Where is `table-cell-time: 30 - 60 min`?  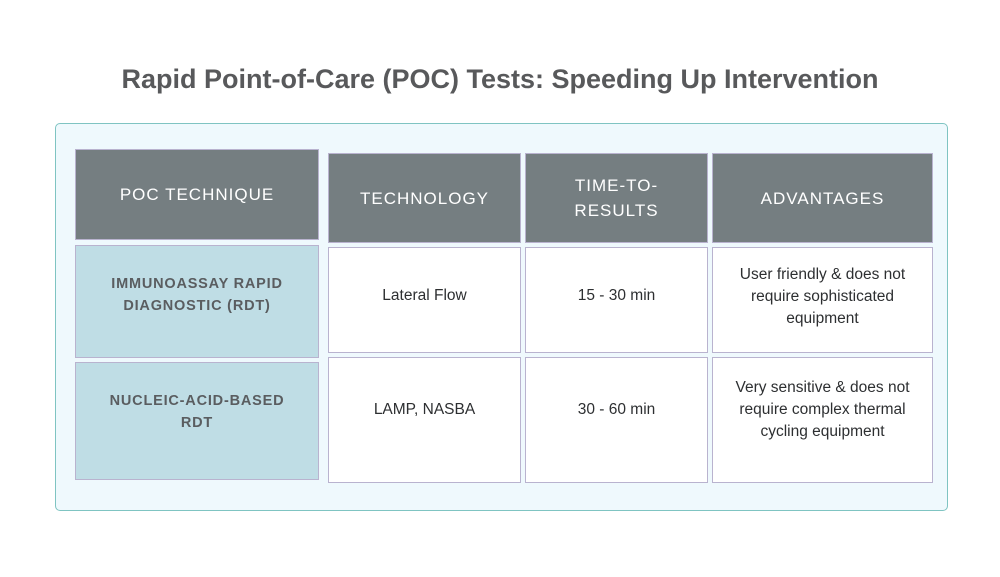
table-cell-time: 30 - 60 min is located at coordinates (616, 420).